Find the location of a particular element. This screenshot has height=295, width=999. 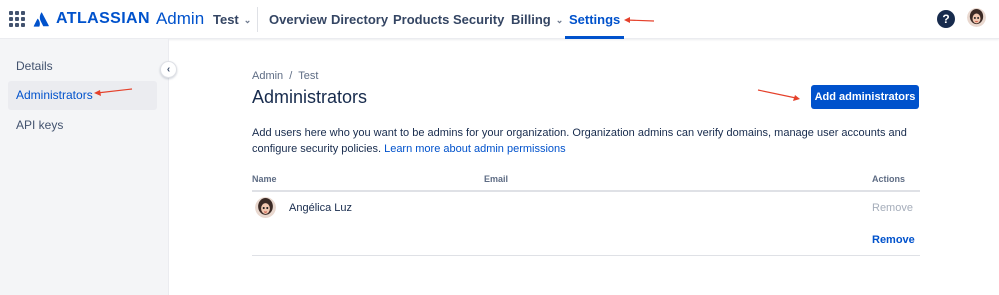

atlassian-logo-icon is located at coordinates (41, 19).